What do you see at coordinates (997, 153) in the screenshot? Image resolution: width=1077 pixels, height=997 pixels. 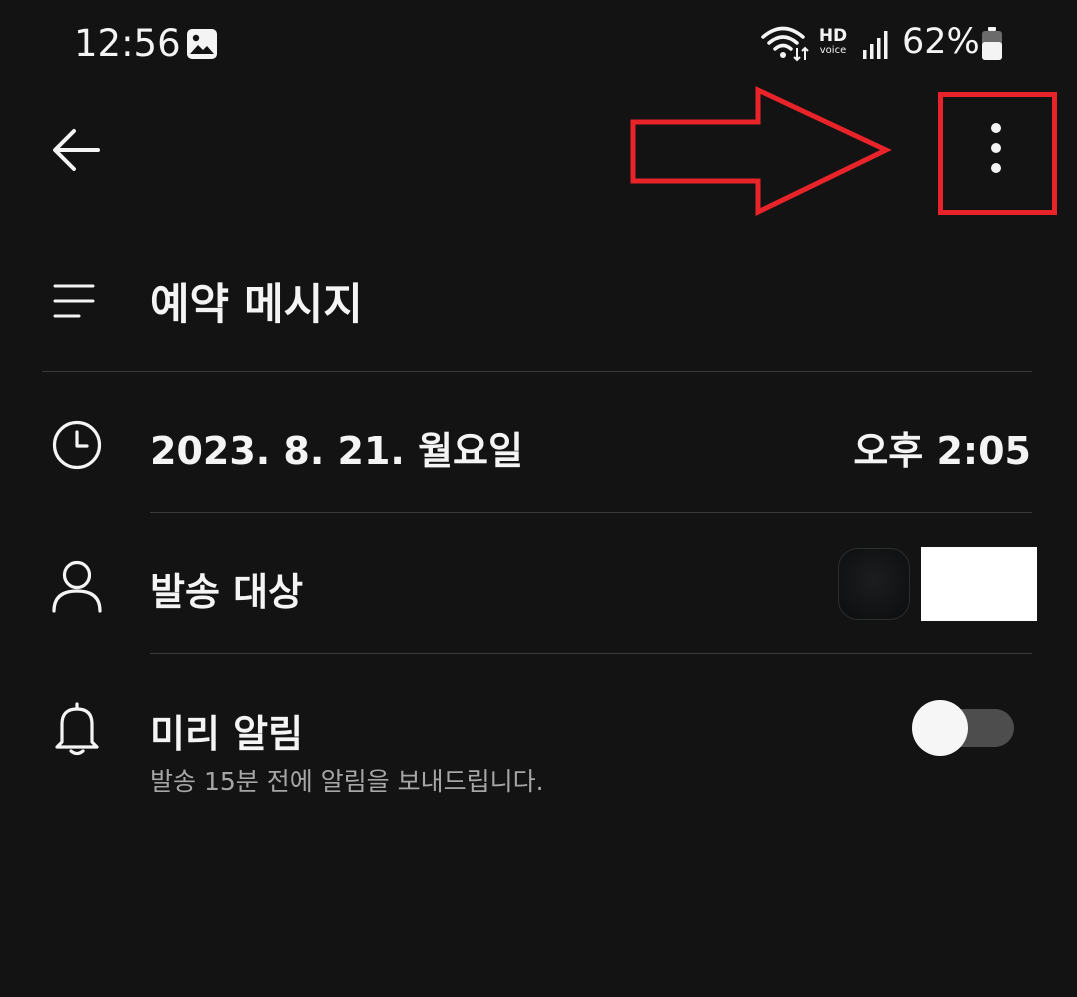 I see `annotation-highlight-box` at bounding box center [997, 153].